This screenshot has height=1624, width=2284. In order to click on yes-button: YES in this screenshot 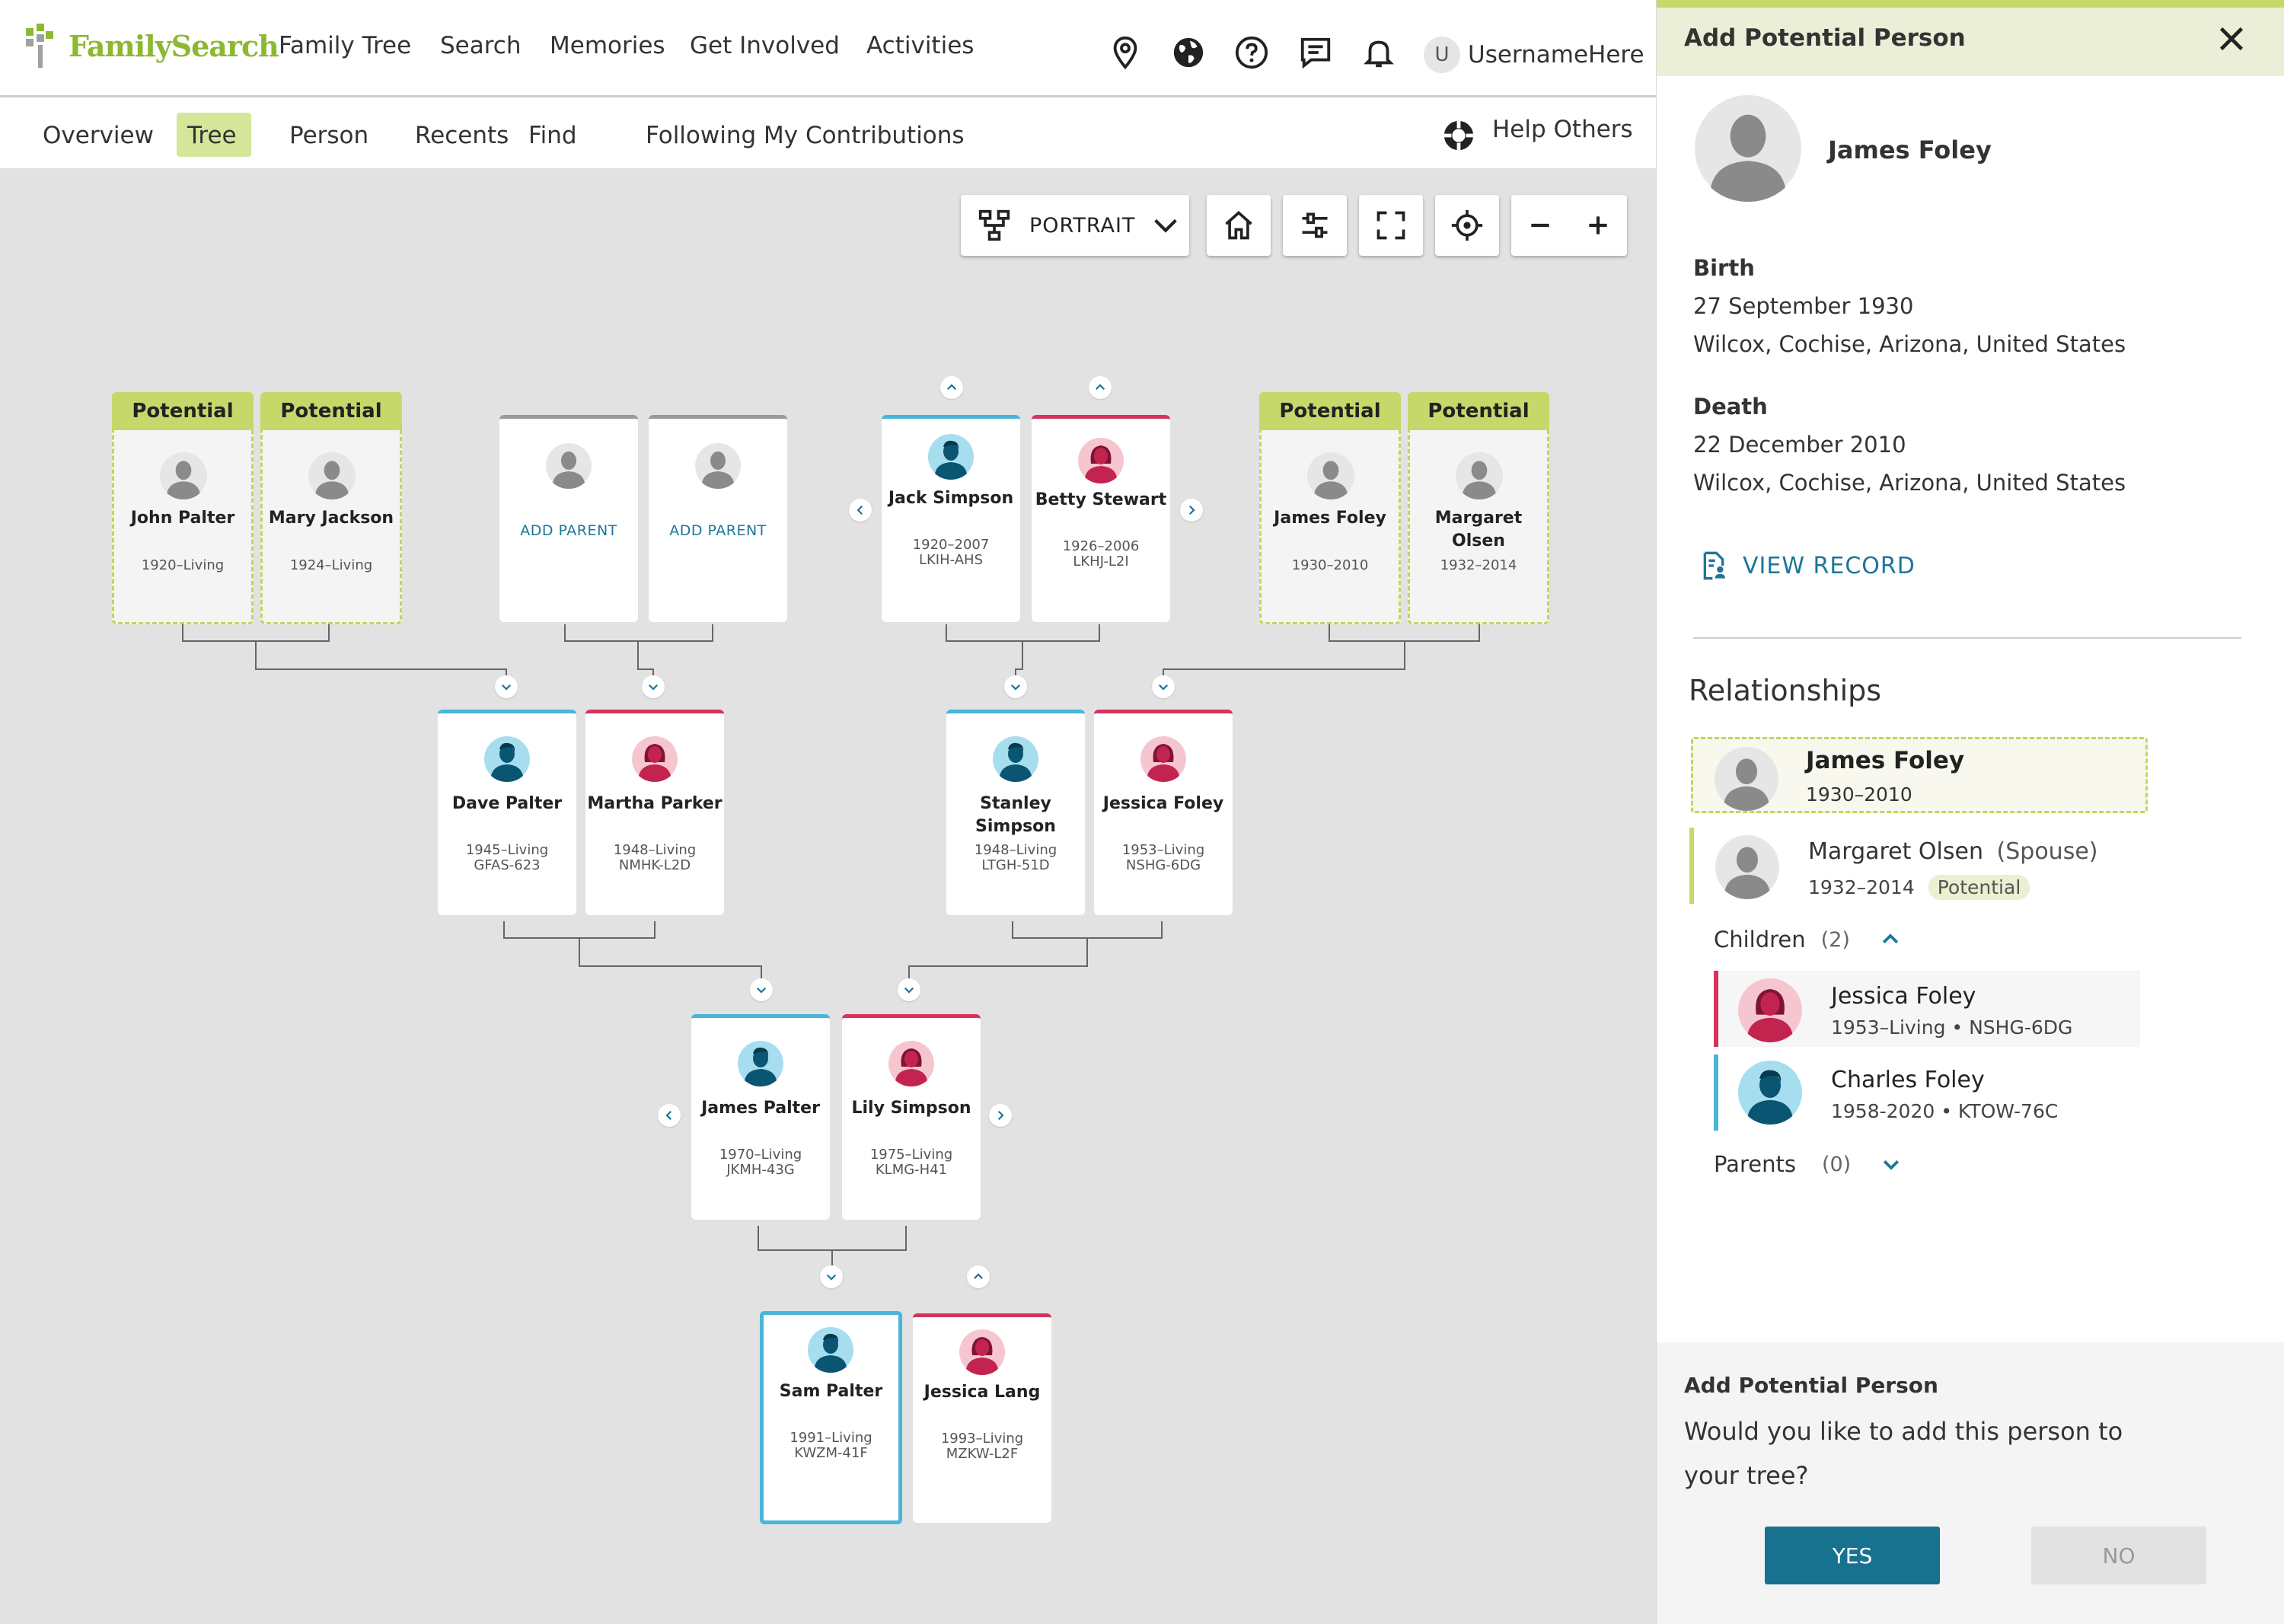, I will do `click(1852, 1555)`.